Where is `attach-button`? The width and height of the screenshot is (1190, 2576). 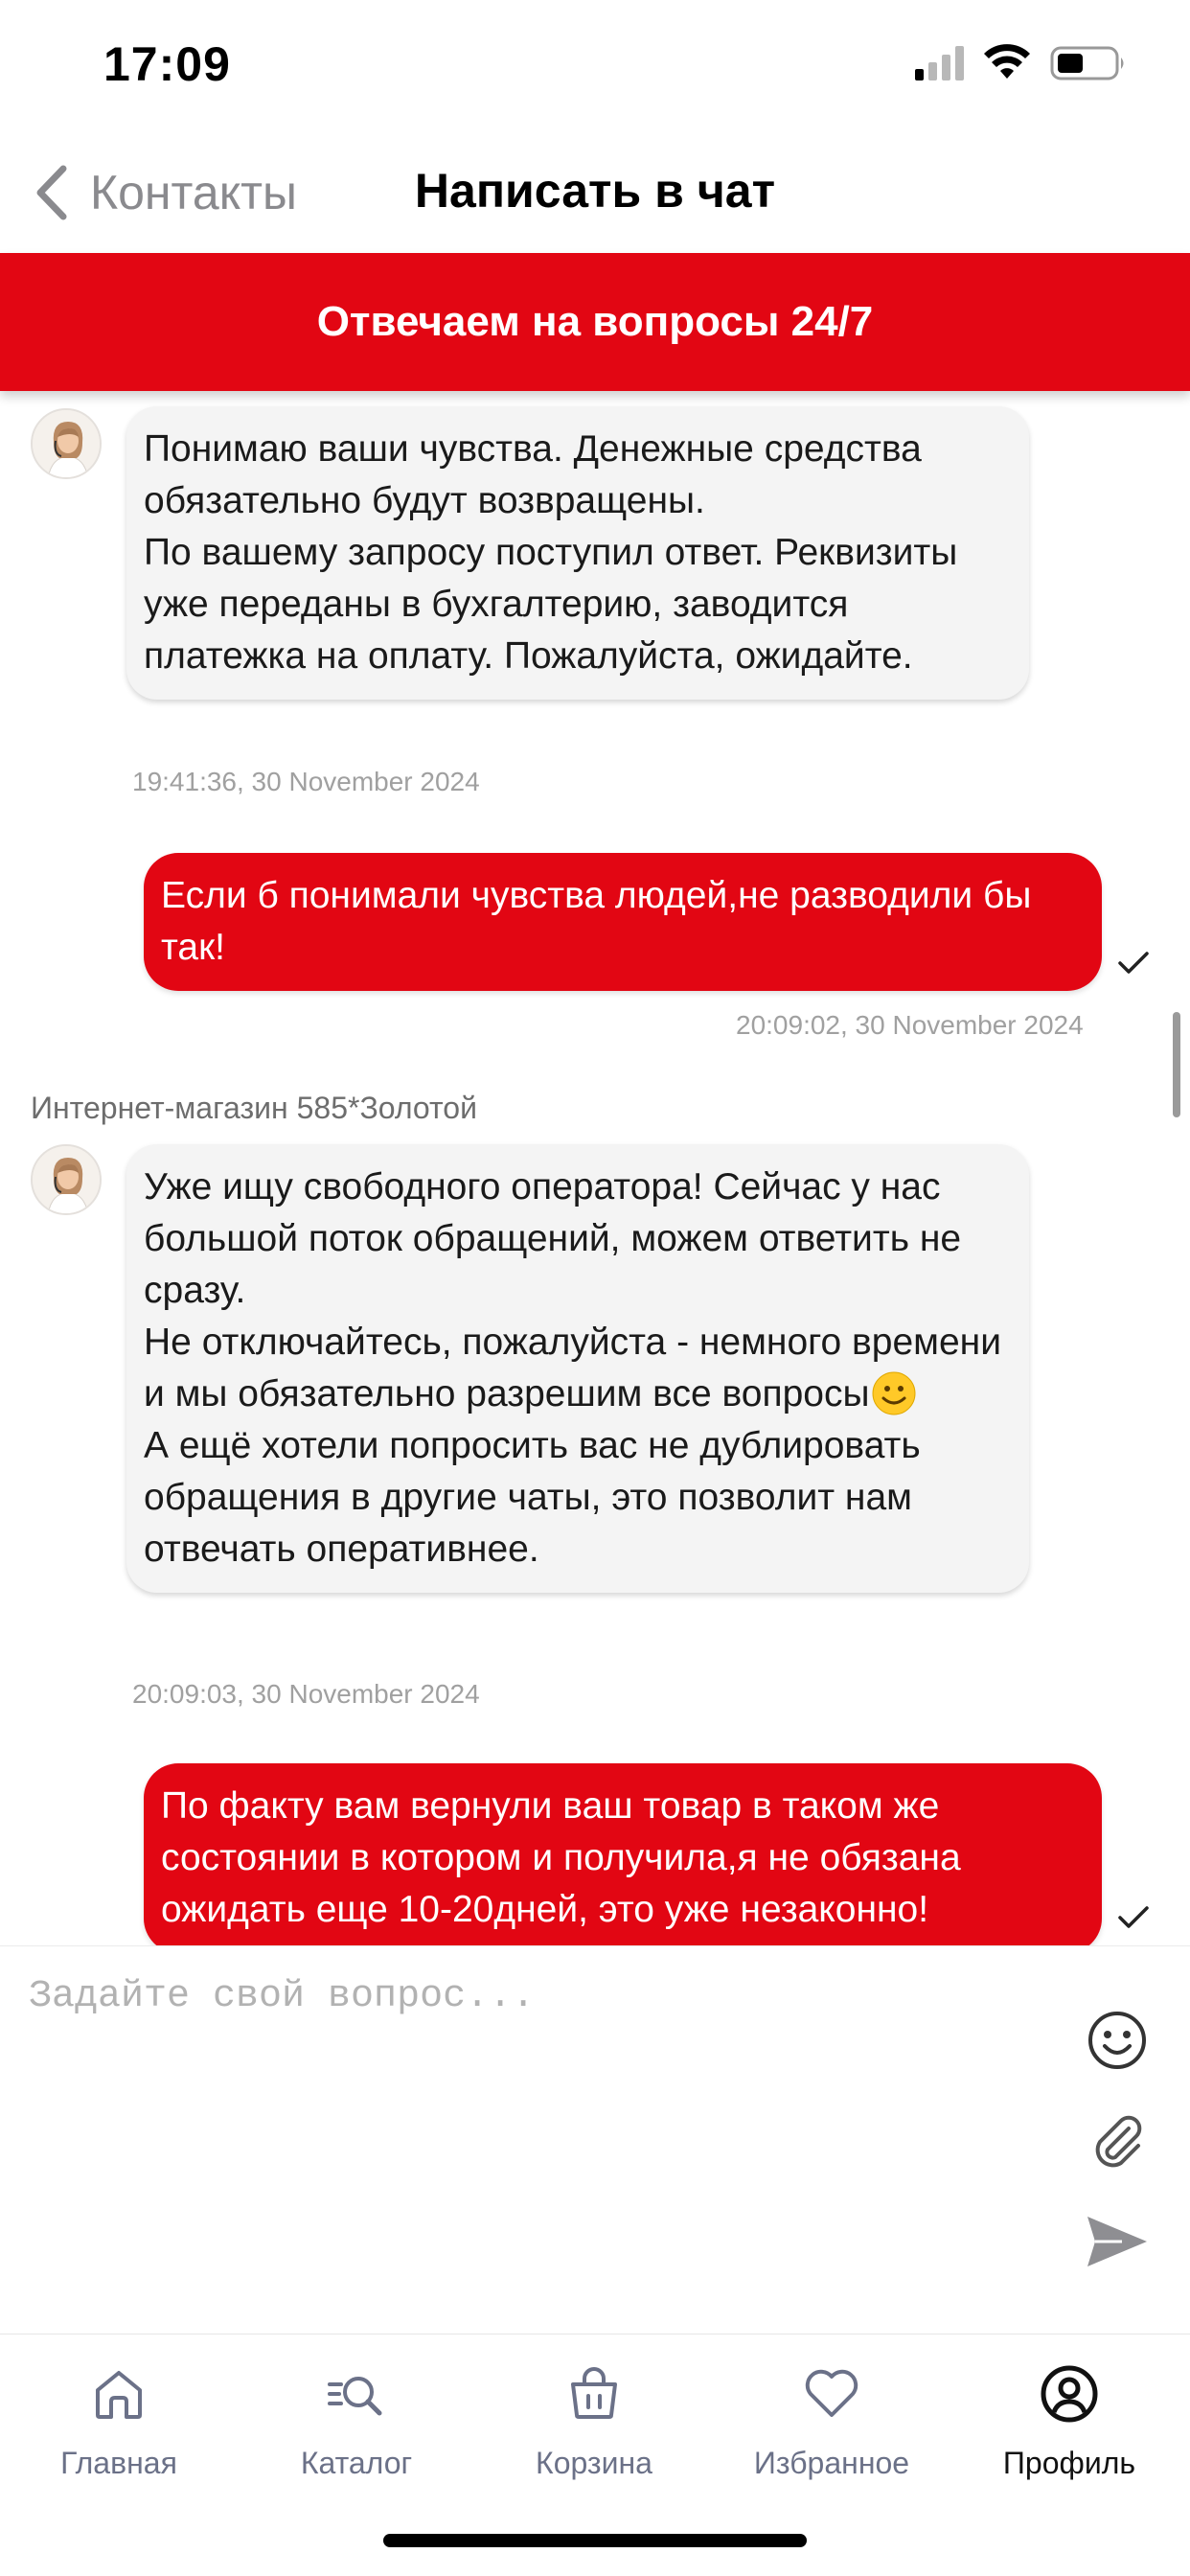
attach-button is located at coordinates (1118, 2141).